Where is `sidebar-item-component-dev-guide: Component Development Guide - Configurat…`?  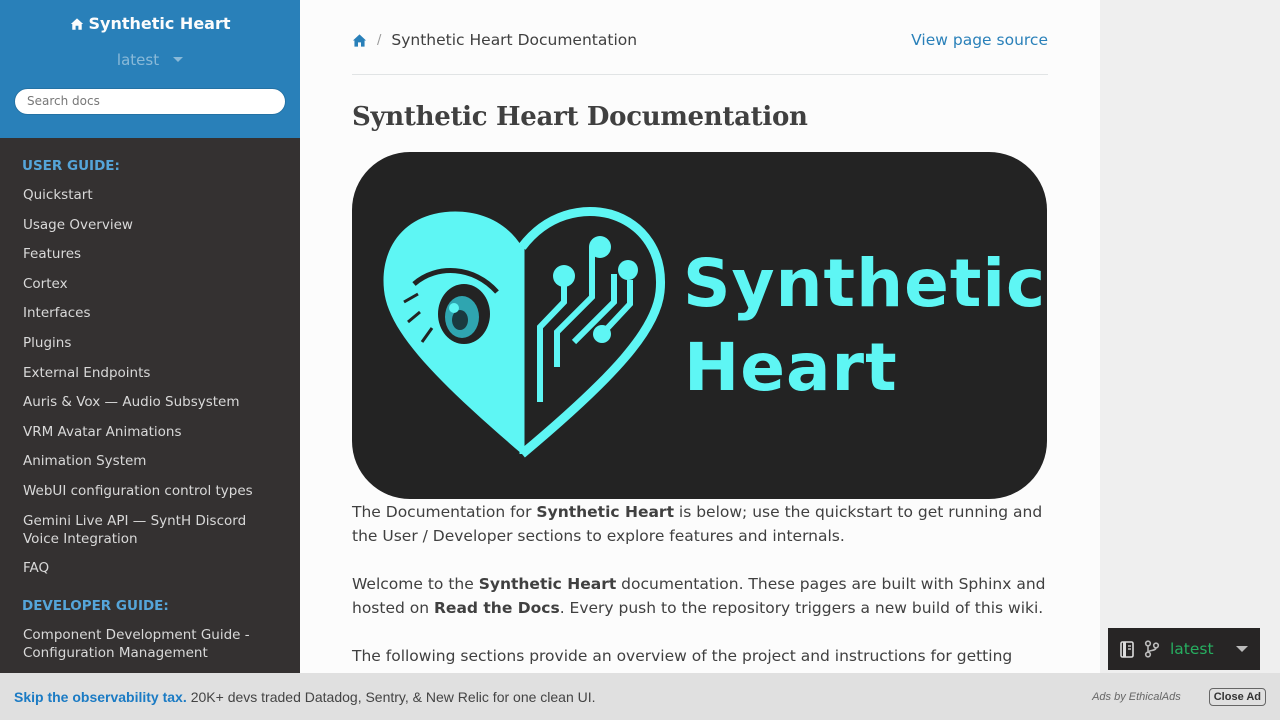
sidebar-item-component-dev-guide: Component Development Guide - Configurat… is located at coordinates (150, 643).